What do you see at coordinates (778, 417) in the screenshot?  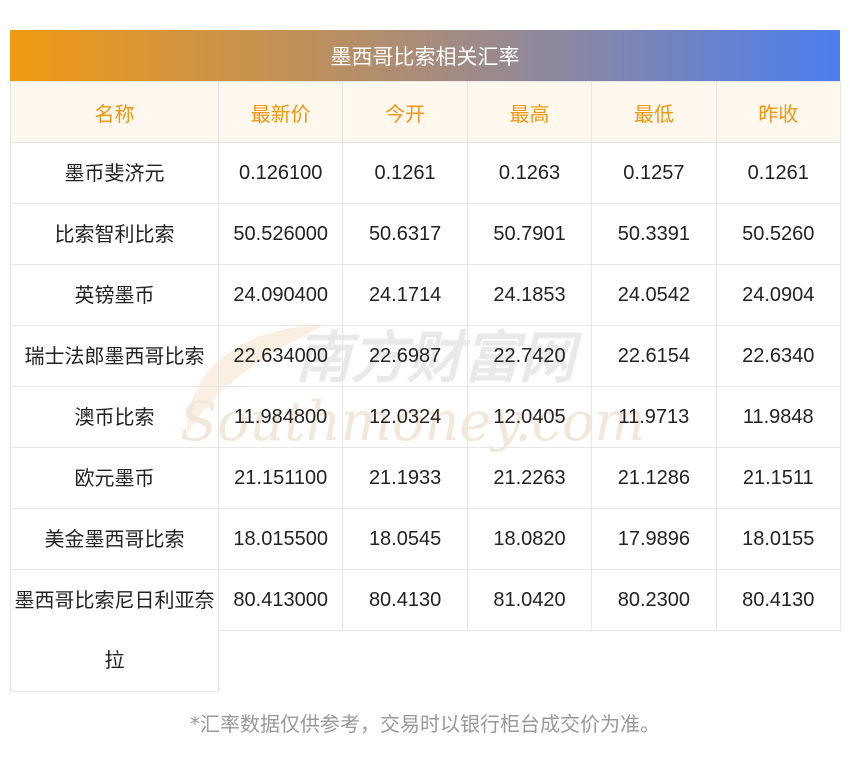 I see `prev-close: 11.9848` at bounding box center [778, 417].